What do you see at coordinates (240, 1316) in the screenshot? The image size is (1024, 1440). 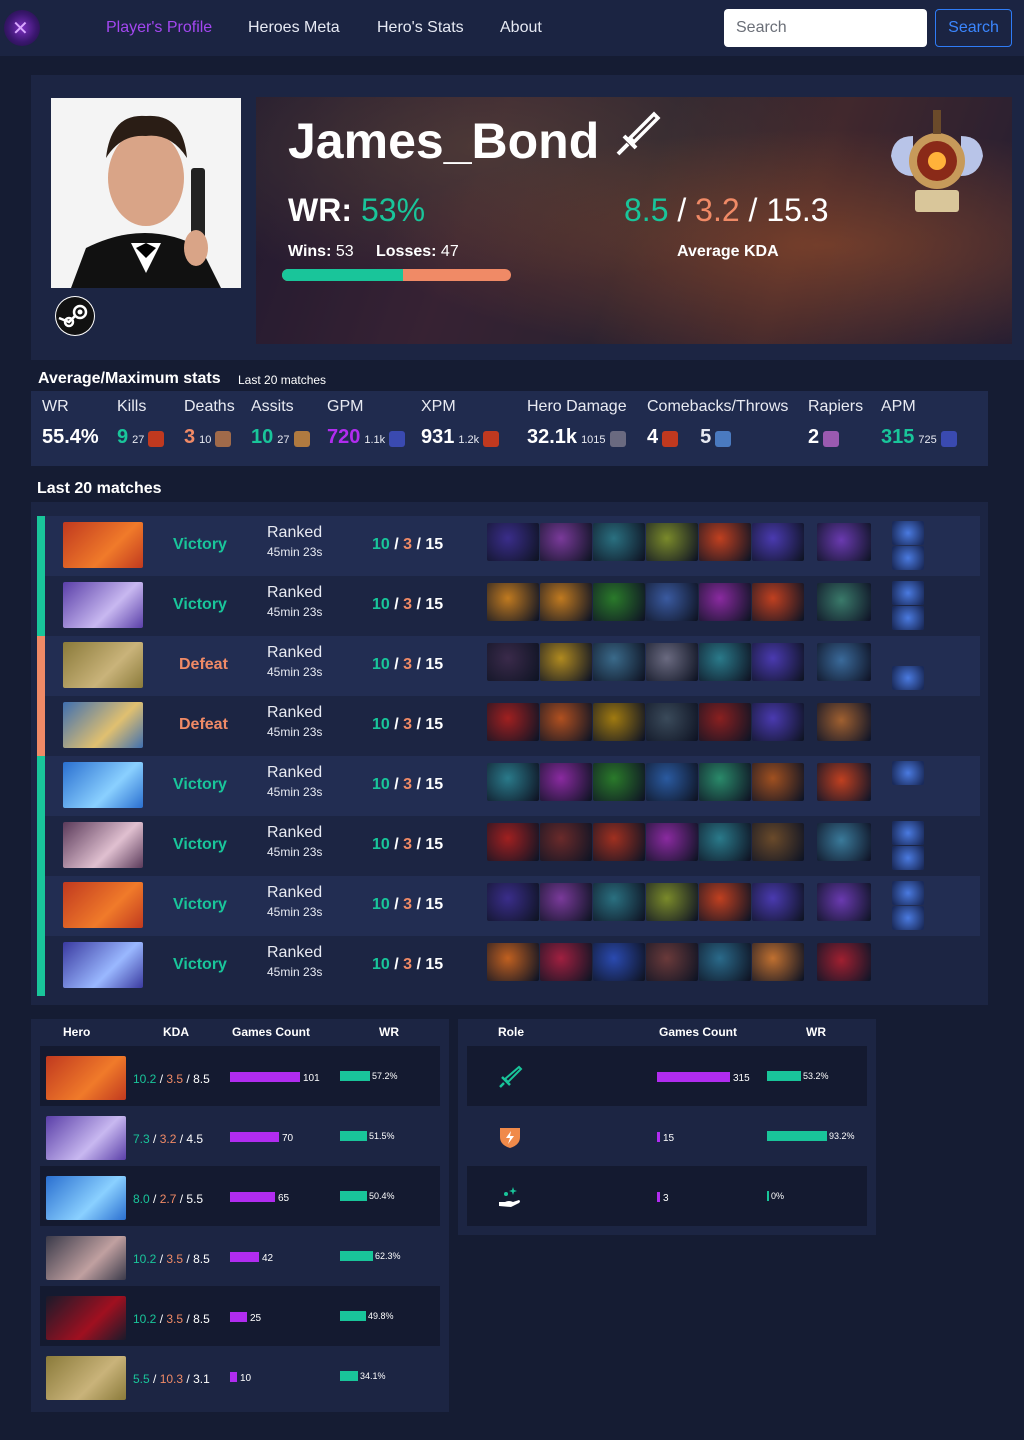 I see `hero-table-row: 10.2 / 3.5 / 8.5 25 49.8%` at bounding box center [240, 1316].